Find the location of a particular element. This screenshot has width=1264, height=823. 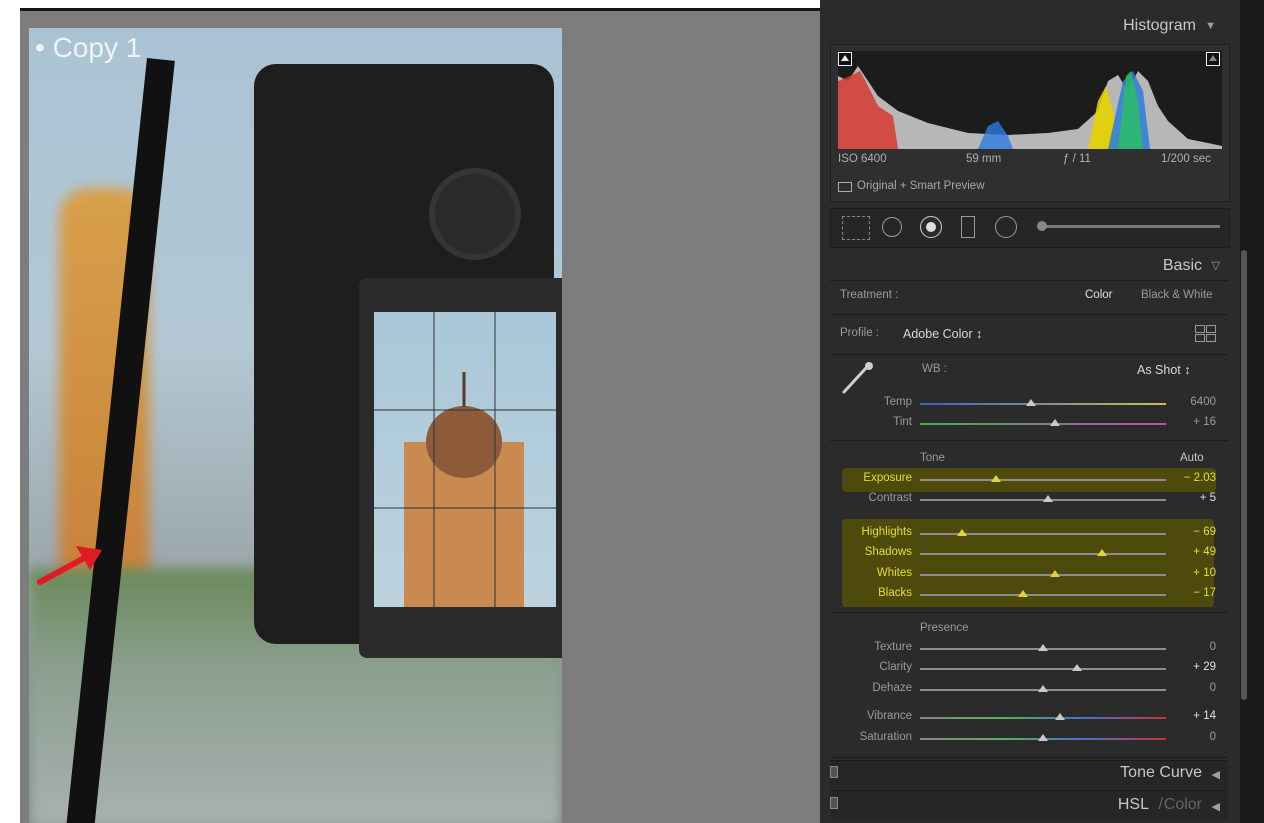

profile-browser-icon is located at coordinates (1205, 333).